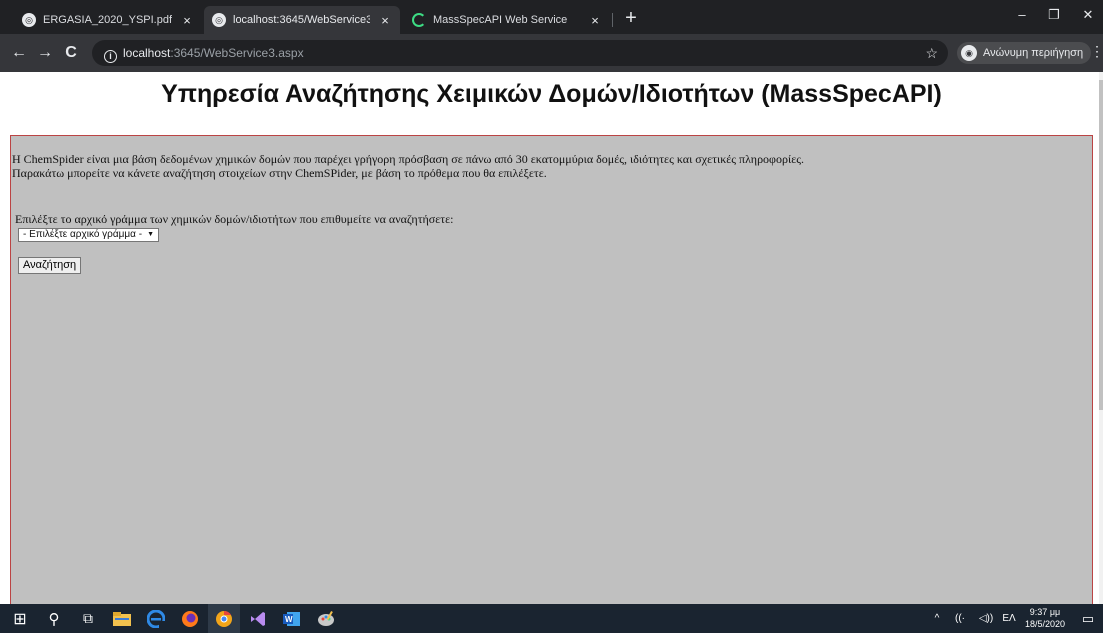 The width and height of the screenshot is (1103, 633). Describe the element at coordinates (937, 618) in the screenshot. I see `tray-chevron-icon: ^` at that location.